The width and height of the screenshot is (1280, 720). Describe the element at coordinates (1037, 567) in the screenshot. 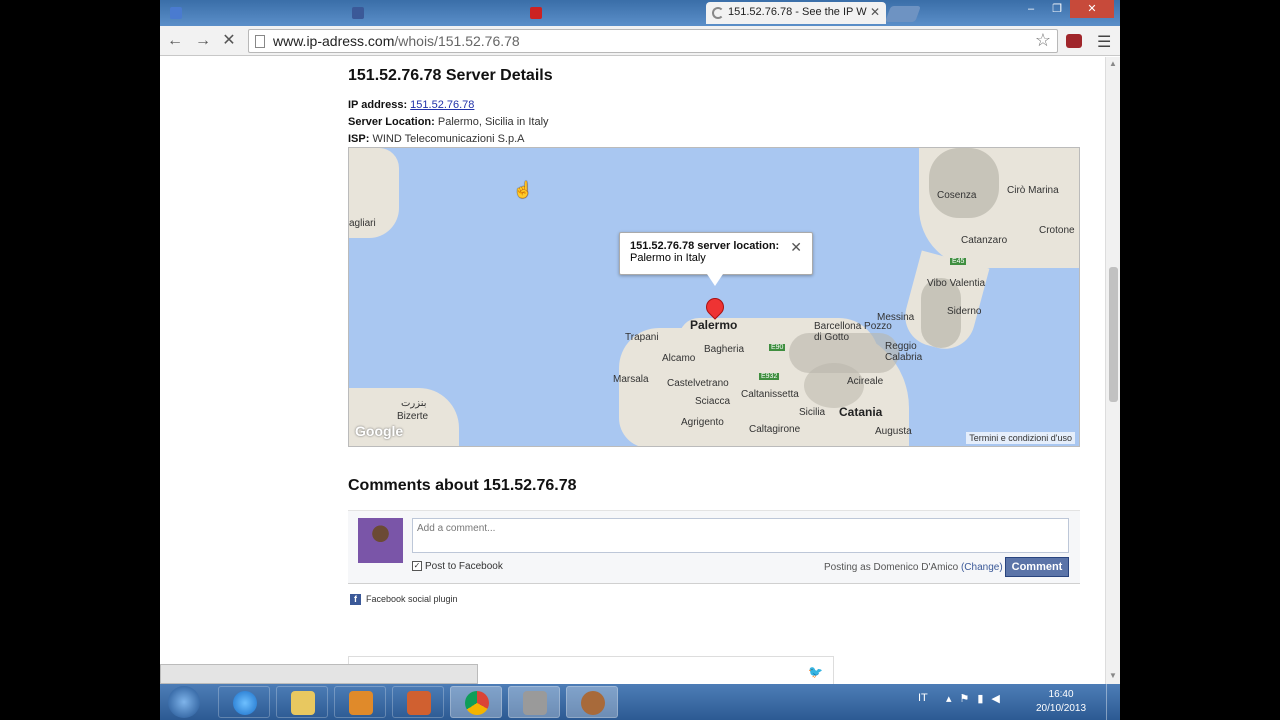

I see `comment-button: Comment` at that location.